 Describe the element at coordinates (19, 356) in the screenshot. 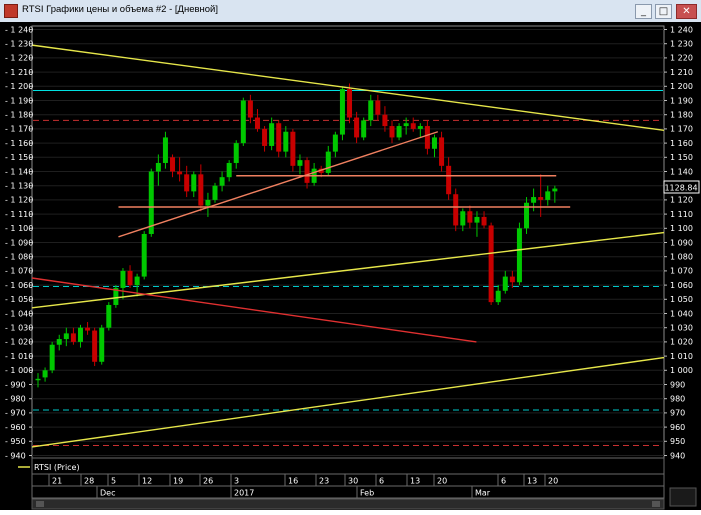

I see `y-tick-label-left: - 1 010` at that location.